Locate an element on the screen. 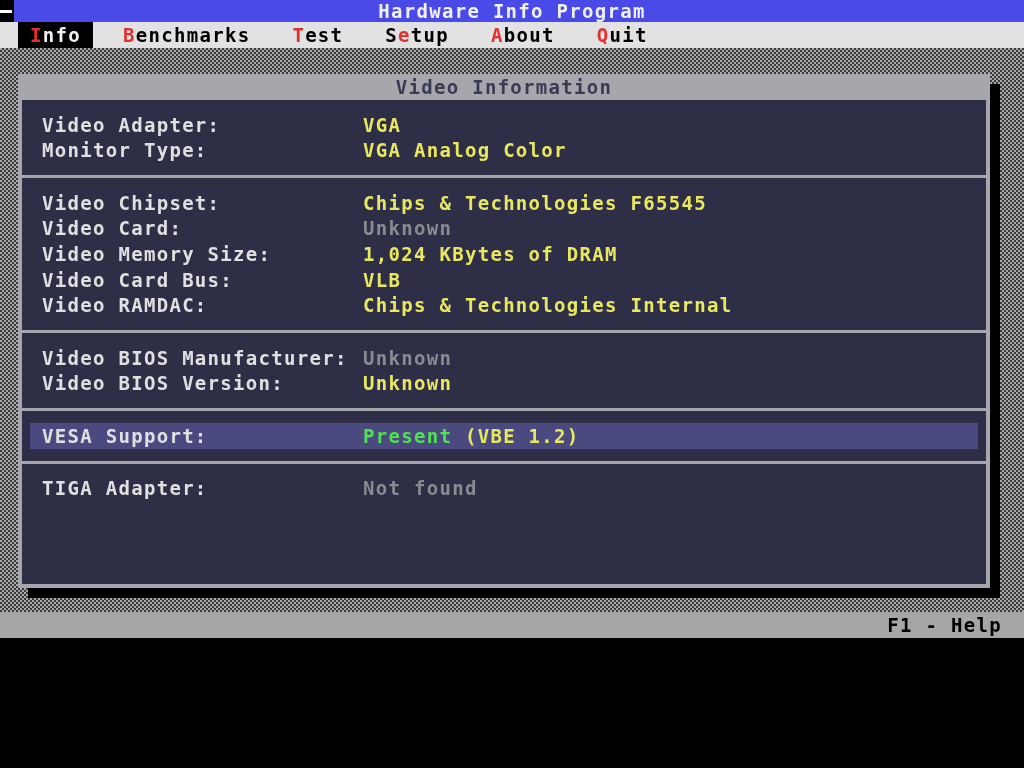 The image size is (1024, 768). help-hint: F1 - Help is located at coordinates (944, 625).